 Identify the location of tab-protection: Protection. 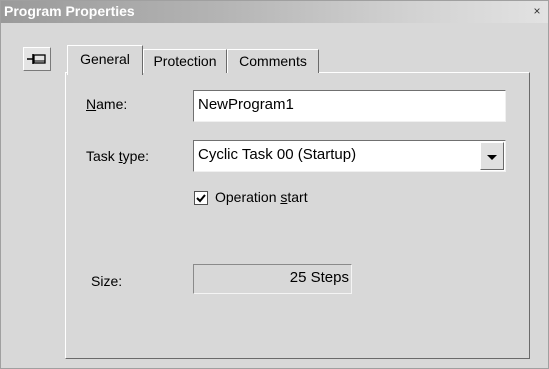
(185, 61).